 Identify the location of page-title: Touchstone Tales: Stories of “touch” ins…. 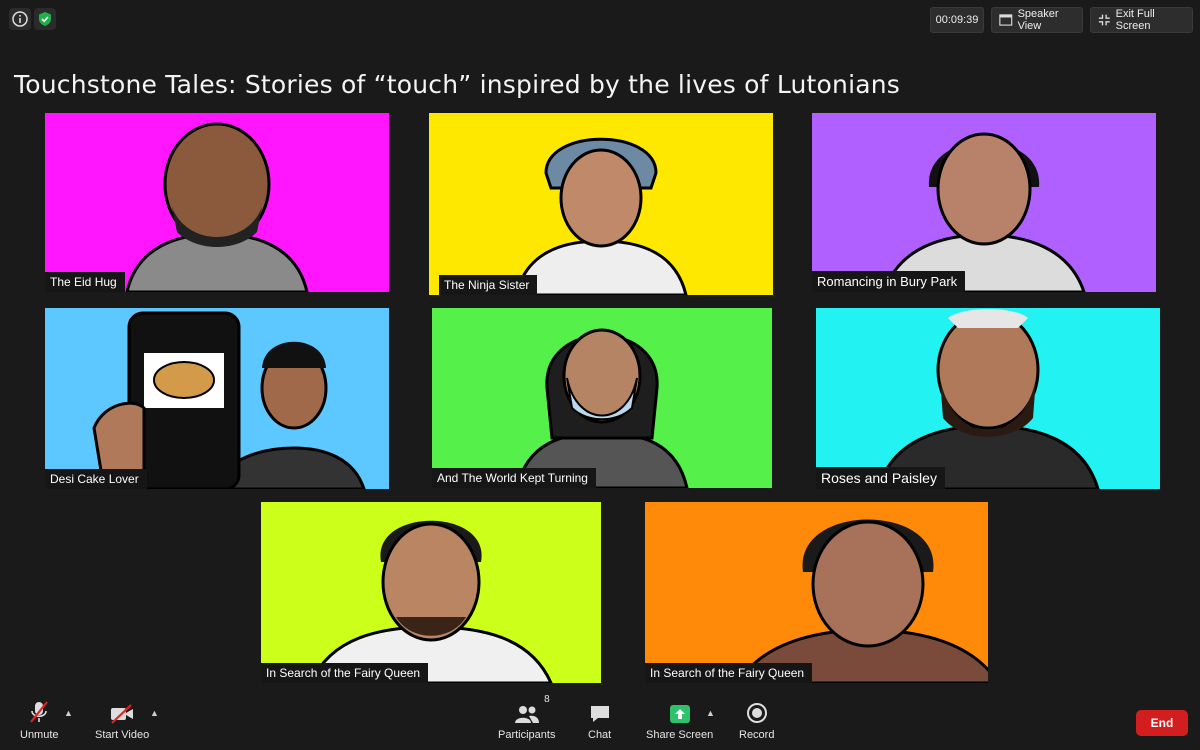
(457, 84).